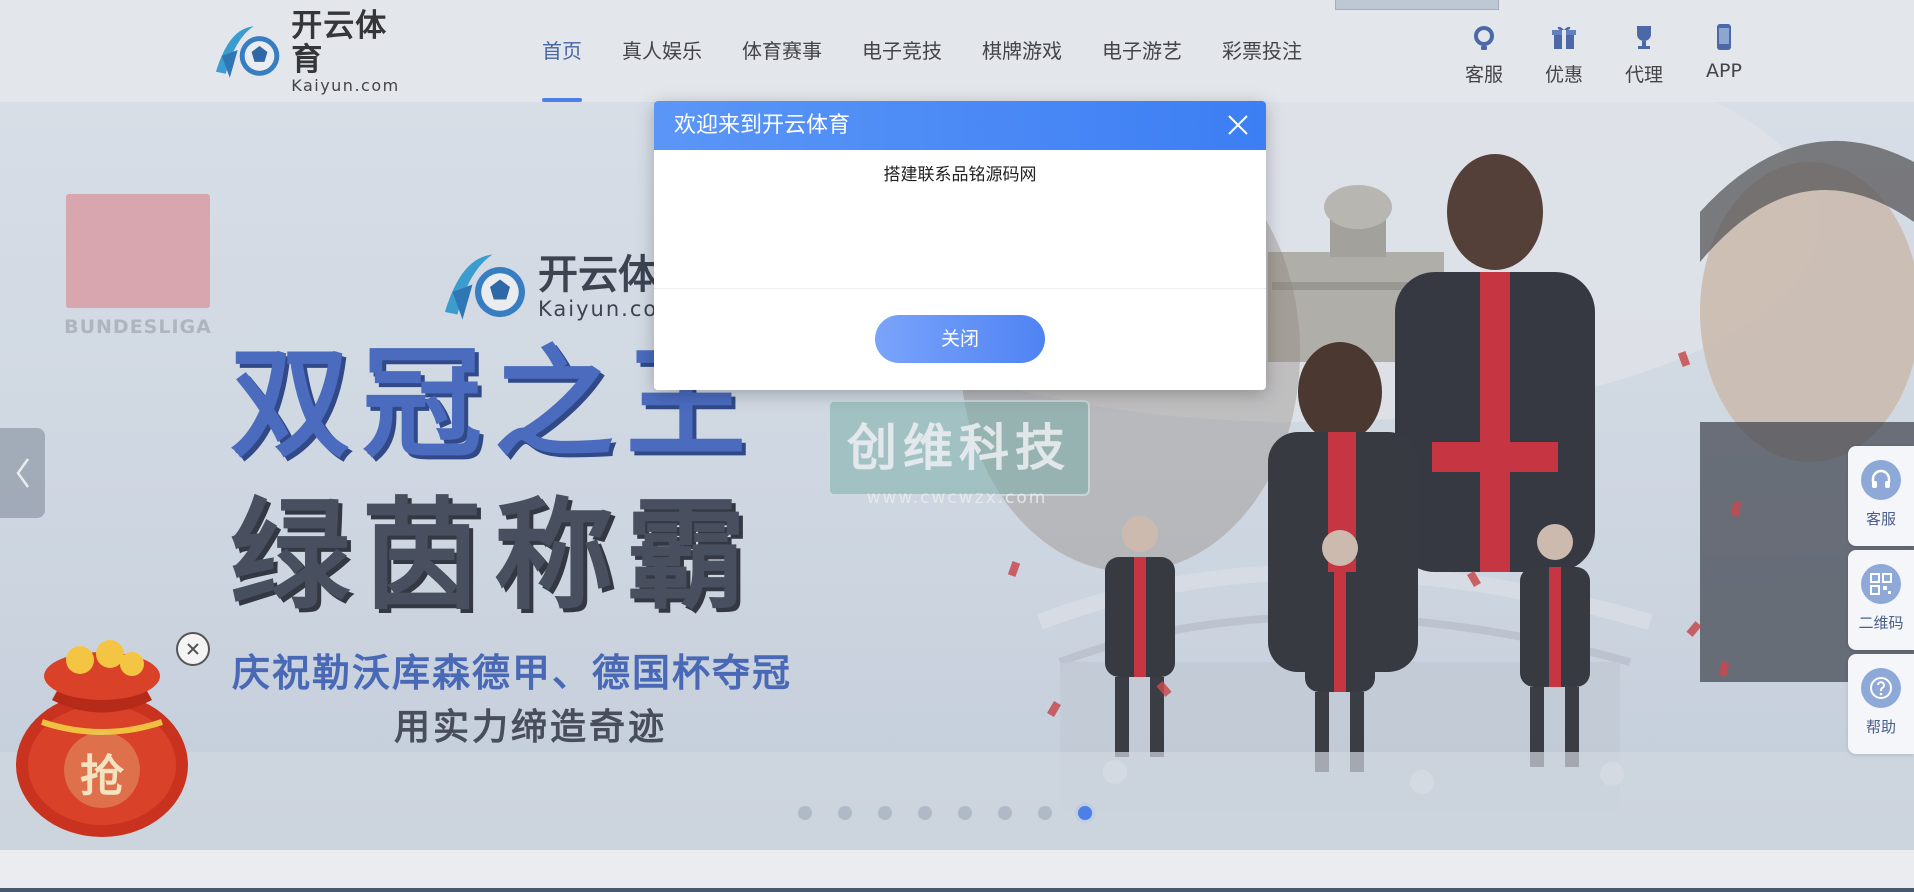 This screenshot has height=892, width=1914. Describe the element at coordinates (960, 125) in the screenshot. I see `modal-header: 欢迎来到开云体育` at that location.